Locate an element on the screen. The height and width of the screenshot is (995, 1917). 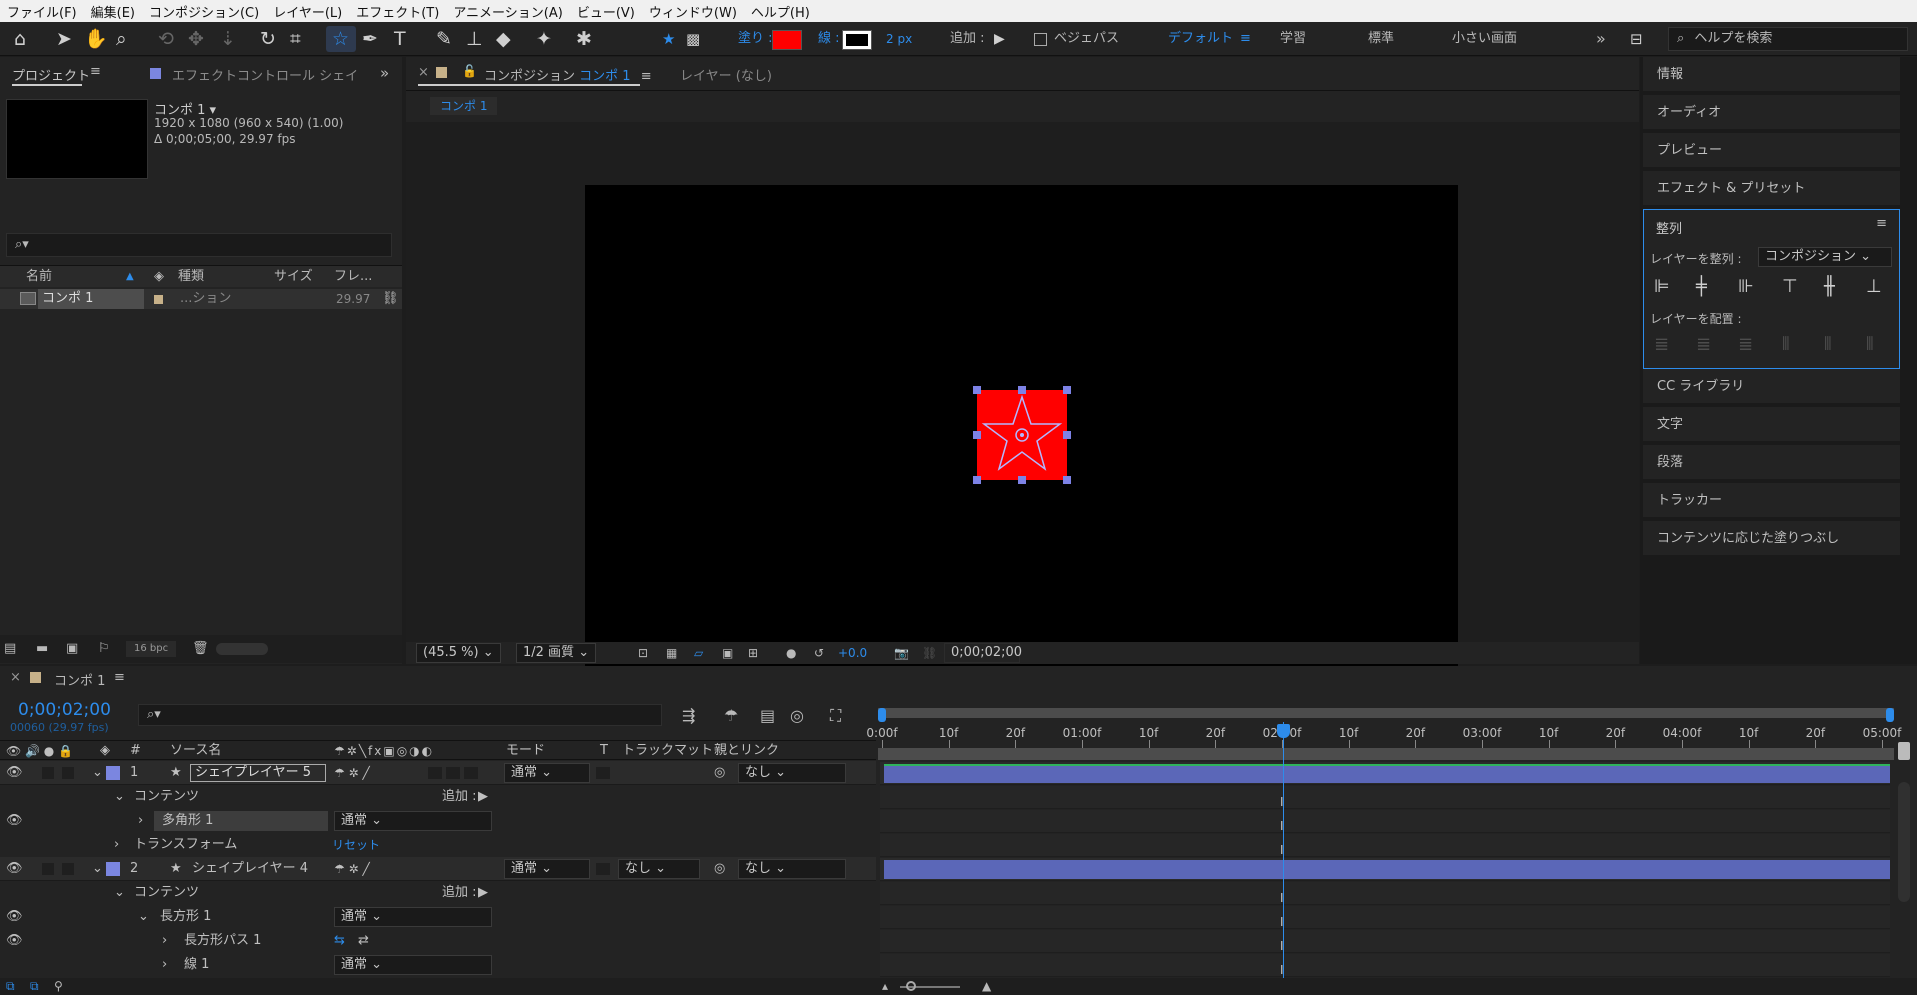
col-name: 名前 is located at coordinates (39, 277).